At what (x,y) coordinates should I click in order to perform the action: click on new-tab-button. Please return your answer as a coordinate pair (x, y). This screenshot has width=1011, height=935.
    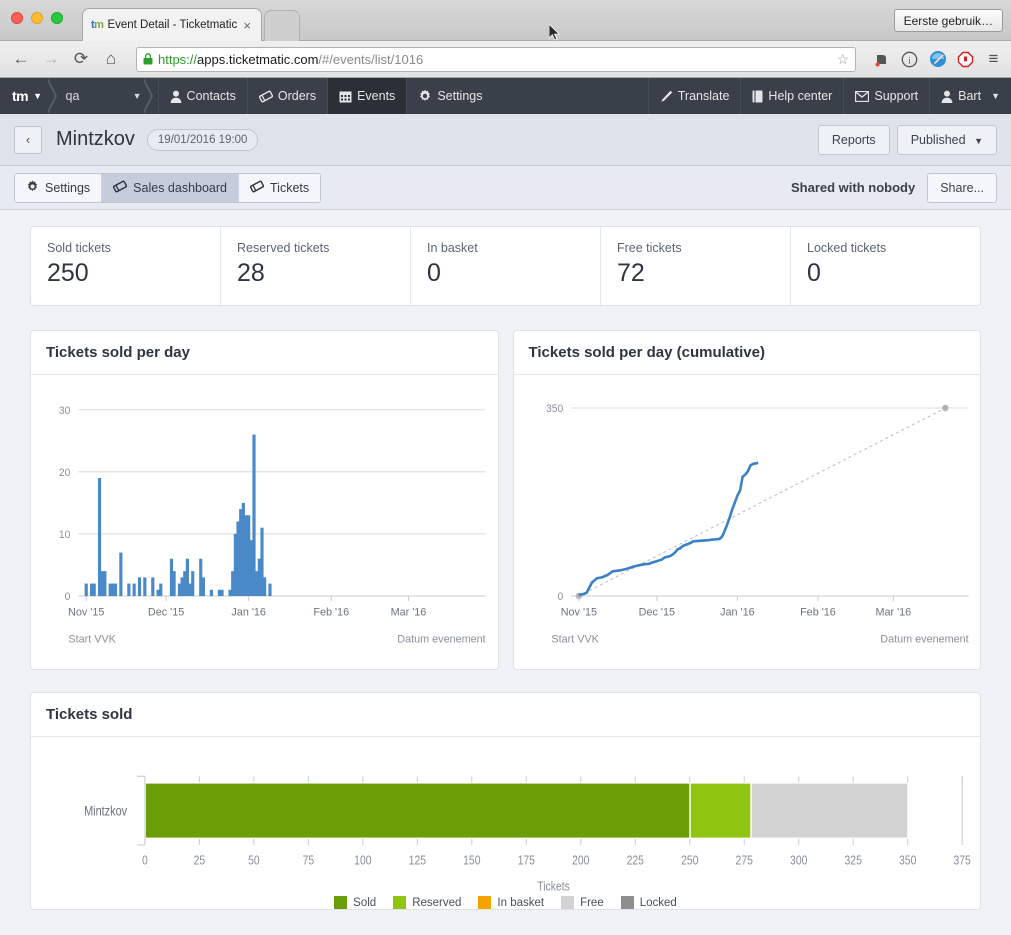
    Looking at the image, I should click on (282, 25).